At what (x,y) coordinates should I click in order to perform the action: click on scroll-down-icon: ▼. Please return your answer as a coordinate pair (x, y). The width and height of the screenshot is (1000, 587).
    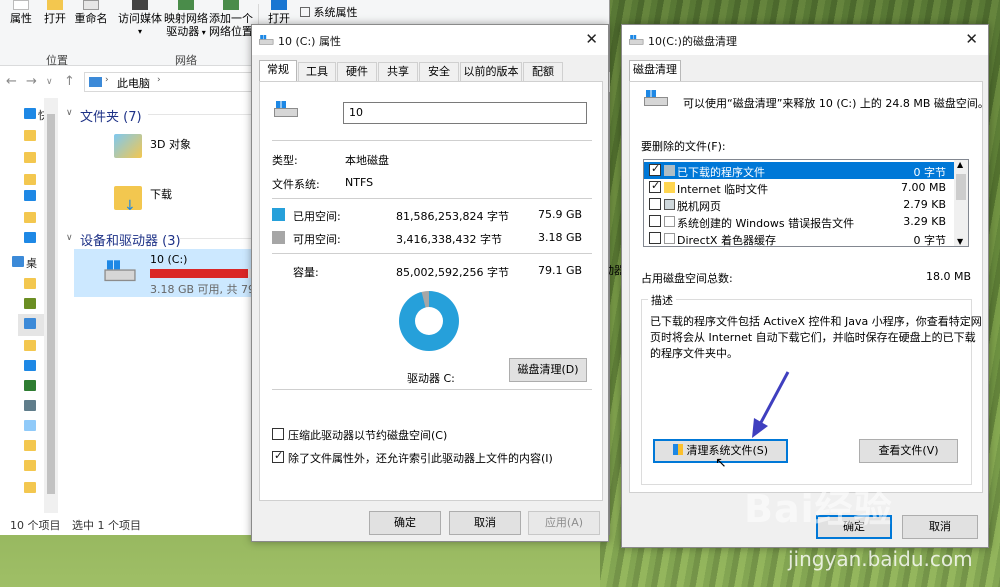
    Looking at the image, I should click on (960, 241).